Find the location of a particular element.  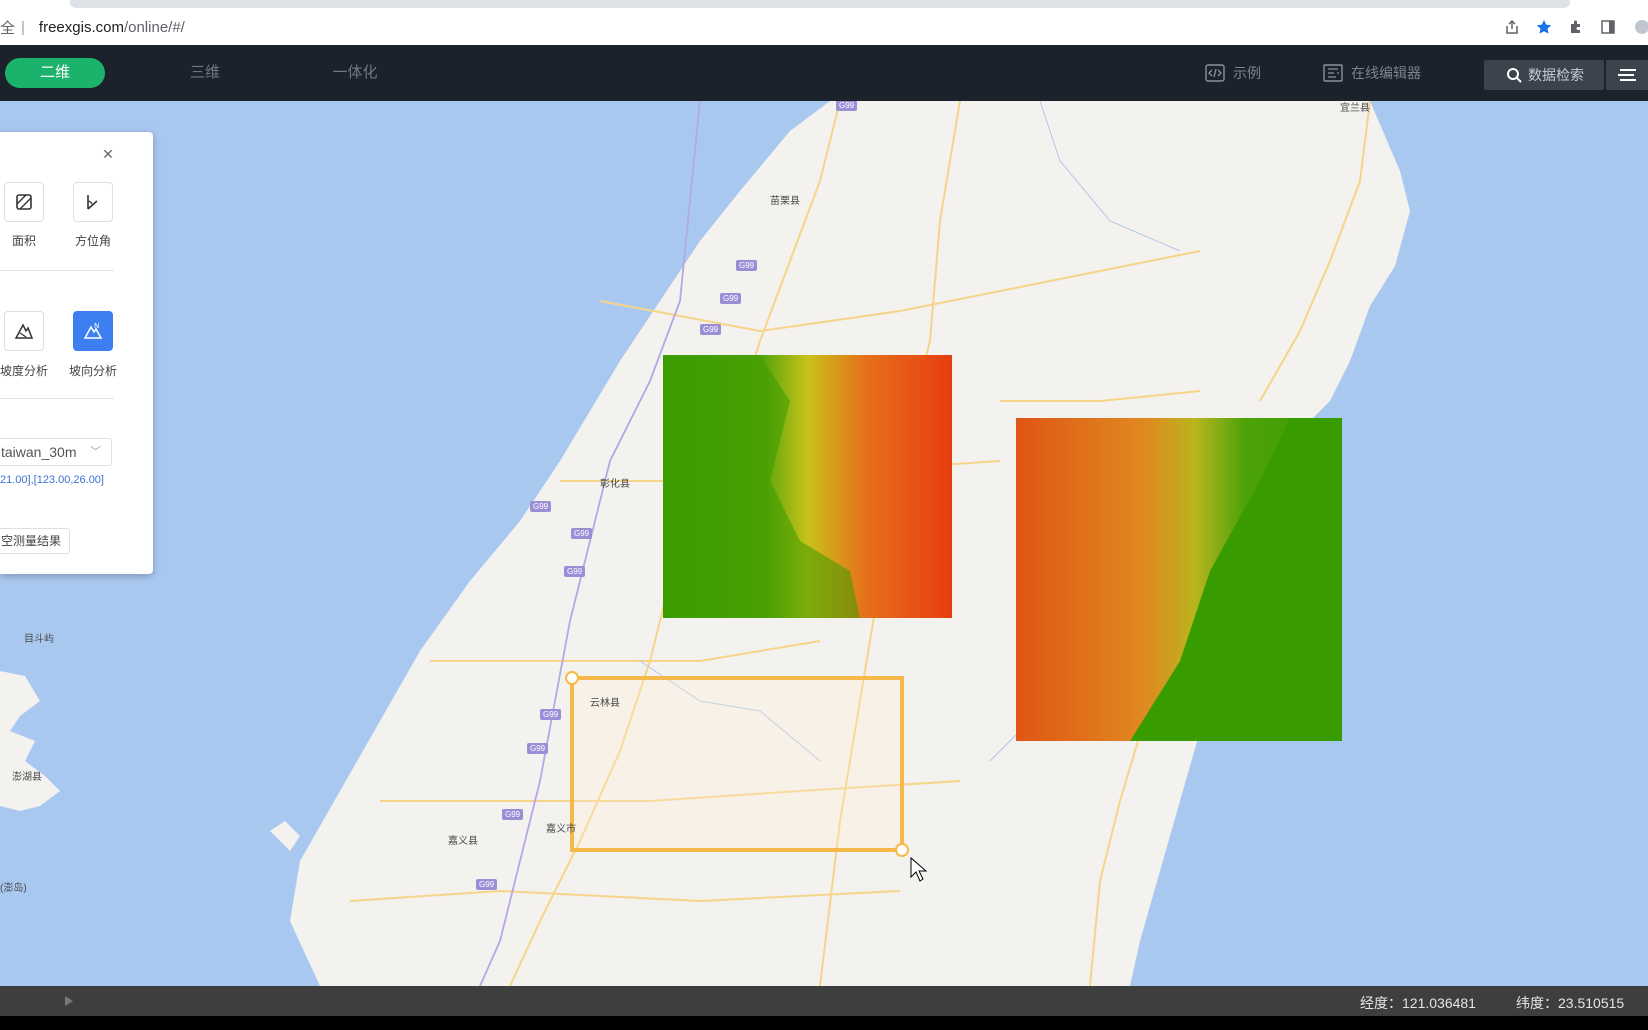

online-editor-link: 在线编辑器 is located at coordinates (1372, 73).